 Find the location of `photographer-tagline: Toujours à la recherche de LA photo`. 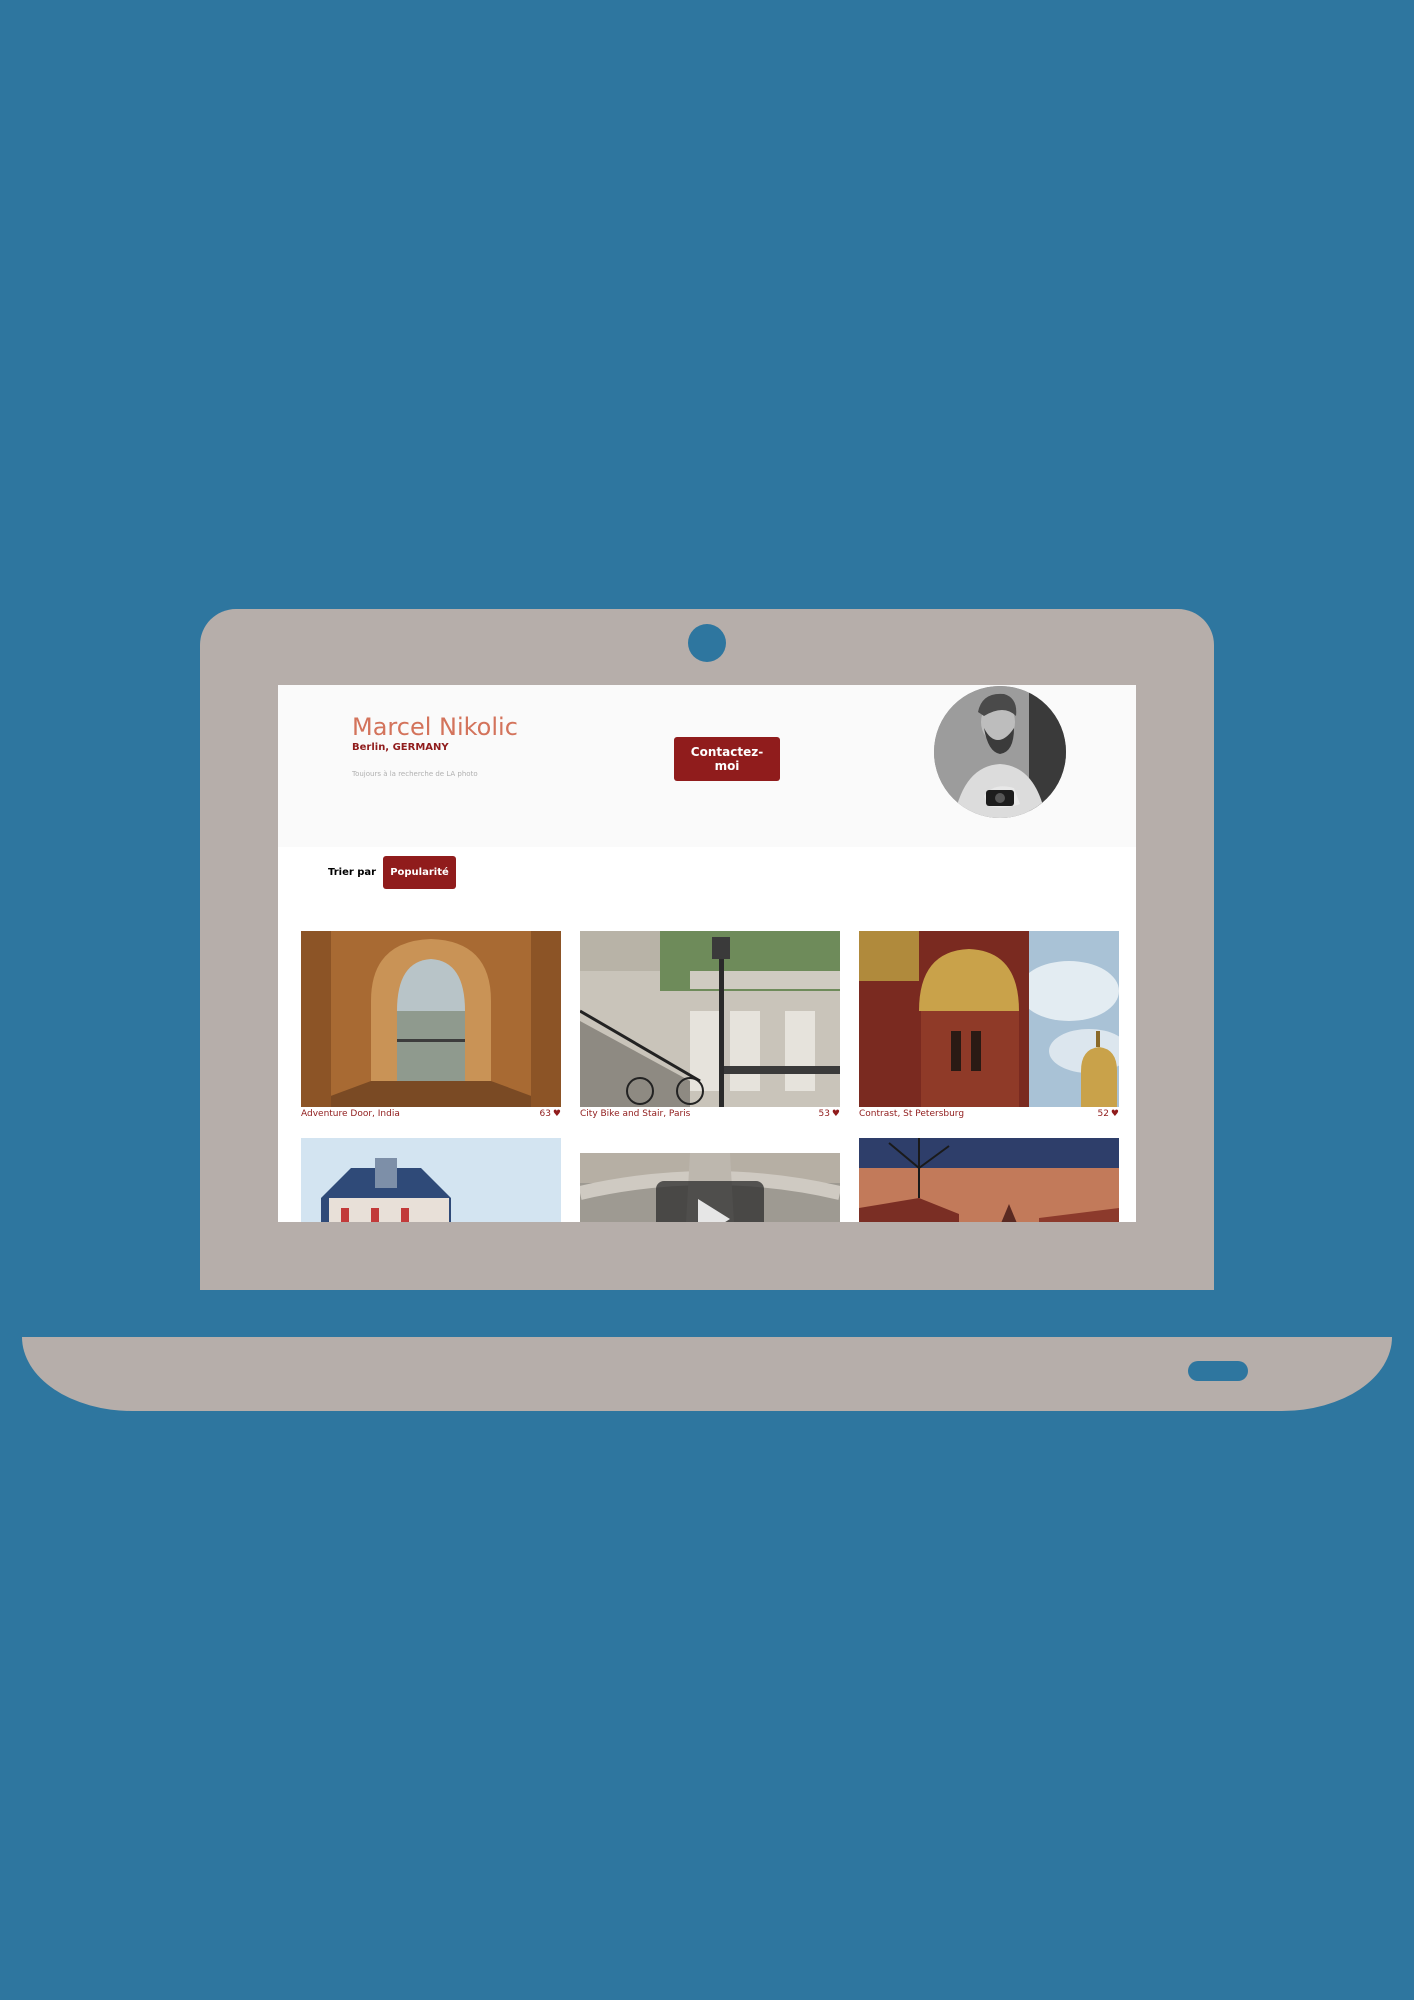

photographer-tagline: Toujours à la recherche de LA photo is located at coordinates (415, 774).